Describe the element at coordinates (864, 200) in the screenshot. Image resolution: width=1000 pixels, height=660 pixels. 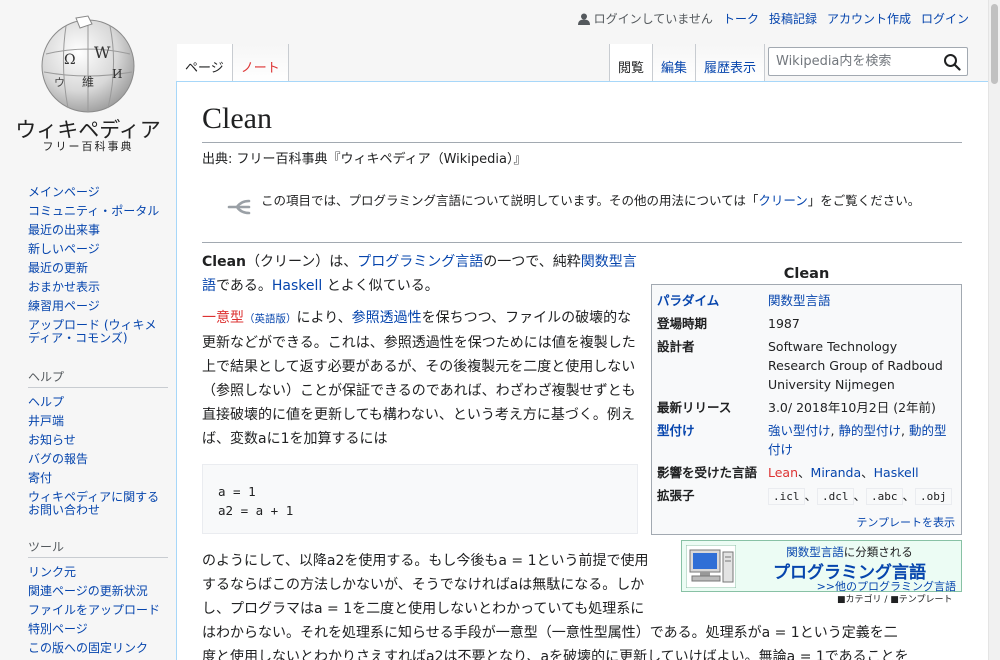
I see `hatnote-text-2: 」をご覧ください。` at that location.